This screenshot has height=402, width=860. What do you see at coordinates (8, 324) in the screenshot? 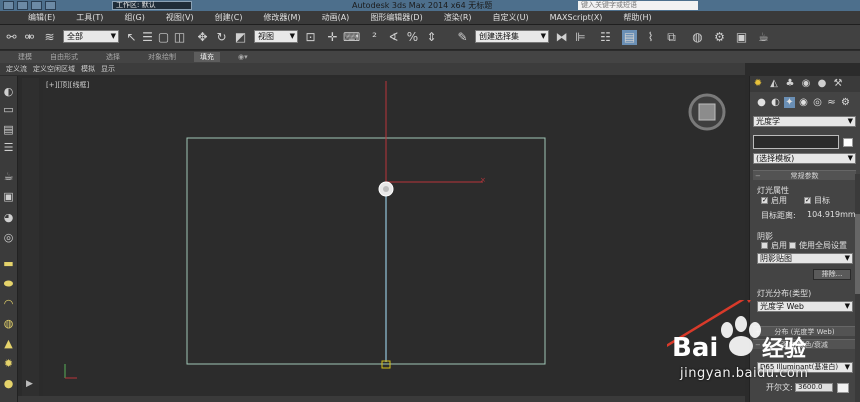
I see `tube-icon: ◍` at bounding box center [8, 324].